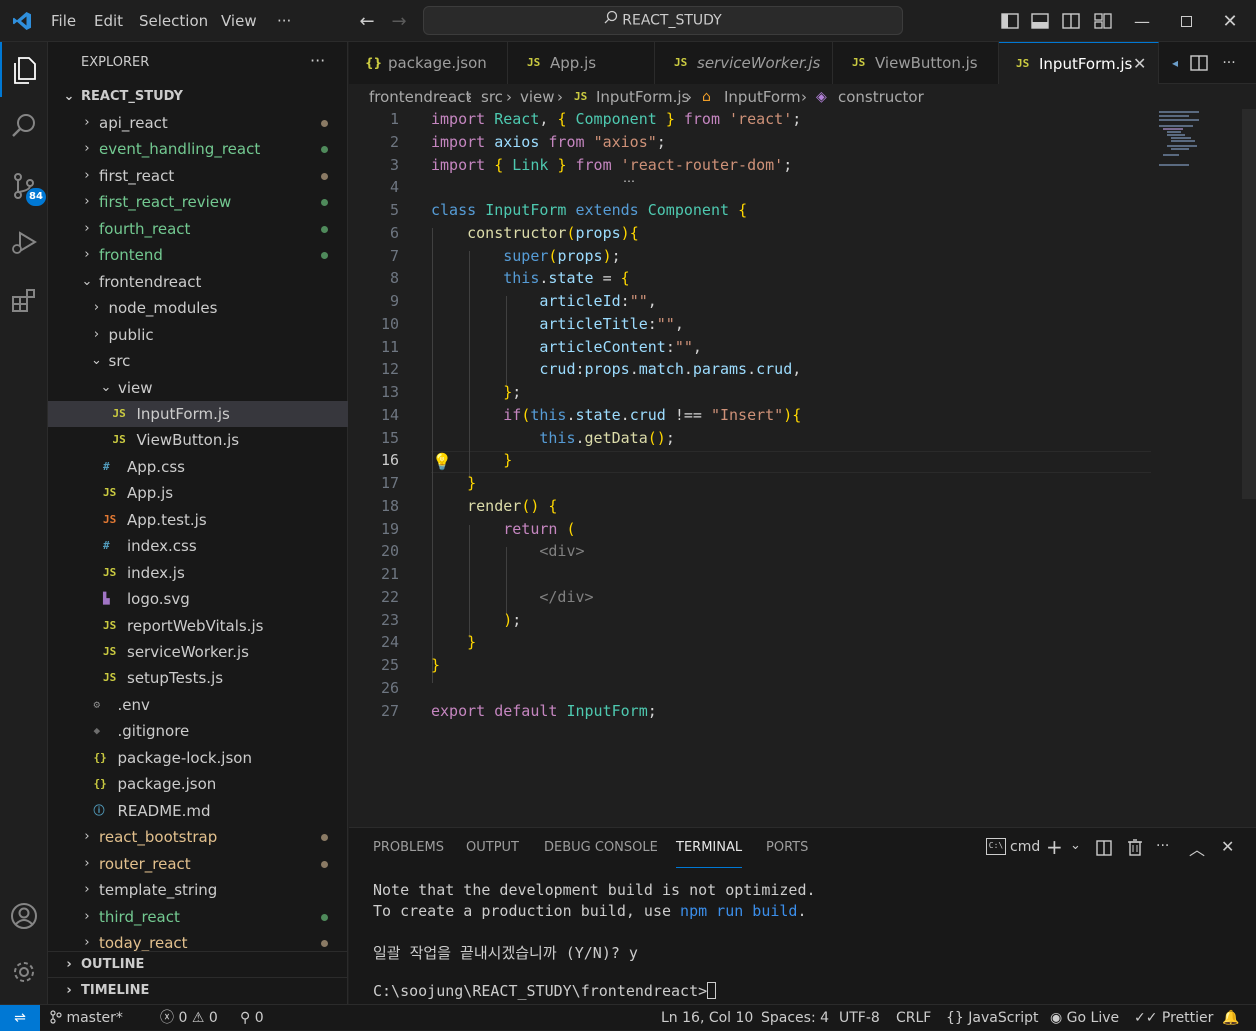  What do you see at coordinates (24, 126) in the screenshot?
I see `search-activity-icon` at bounding box center [24, 126].